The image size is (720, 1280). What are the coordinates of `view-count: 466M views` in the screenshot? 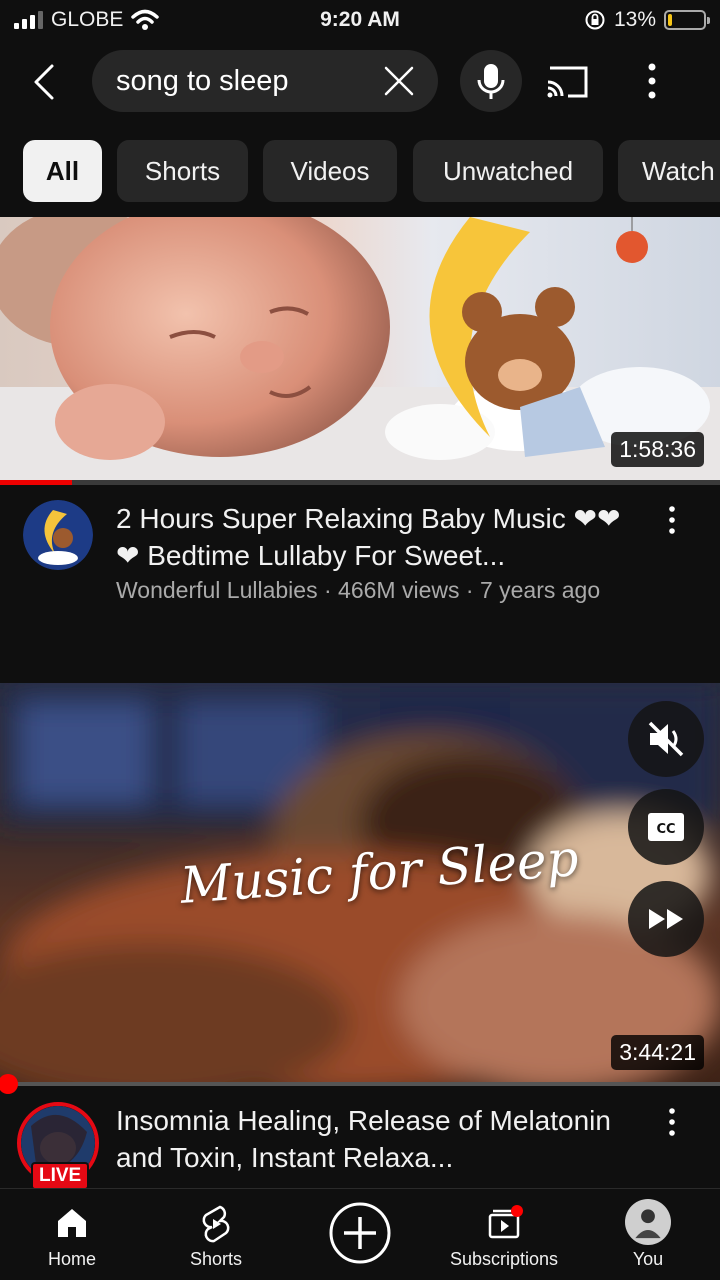 It's located at (399, 590).